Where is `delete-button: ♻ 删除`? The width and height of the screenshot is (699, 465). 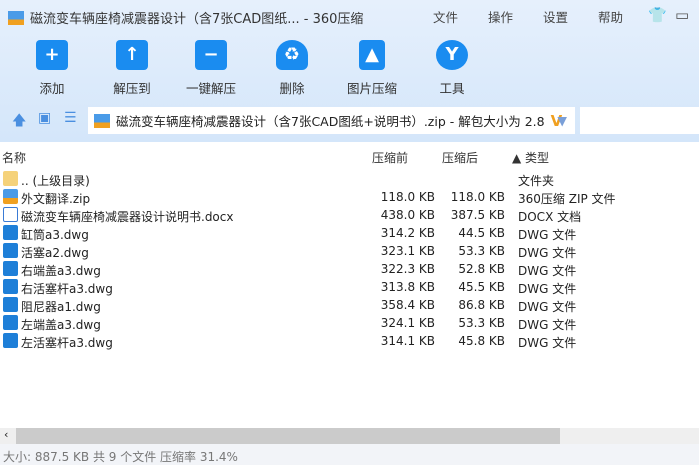 delete-button: ♻ 删除 is located at coordinates (292, 68).